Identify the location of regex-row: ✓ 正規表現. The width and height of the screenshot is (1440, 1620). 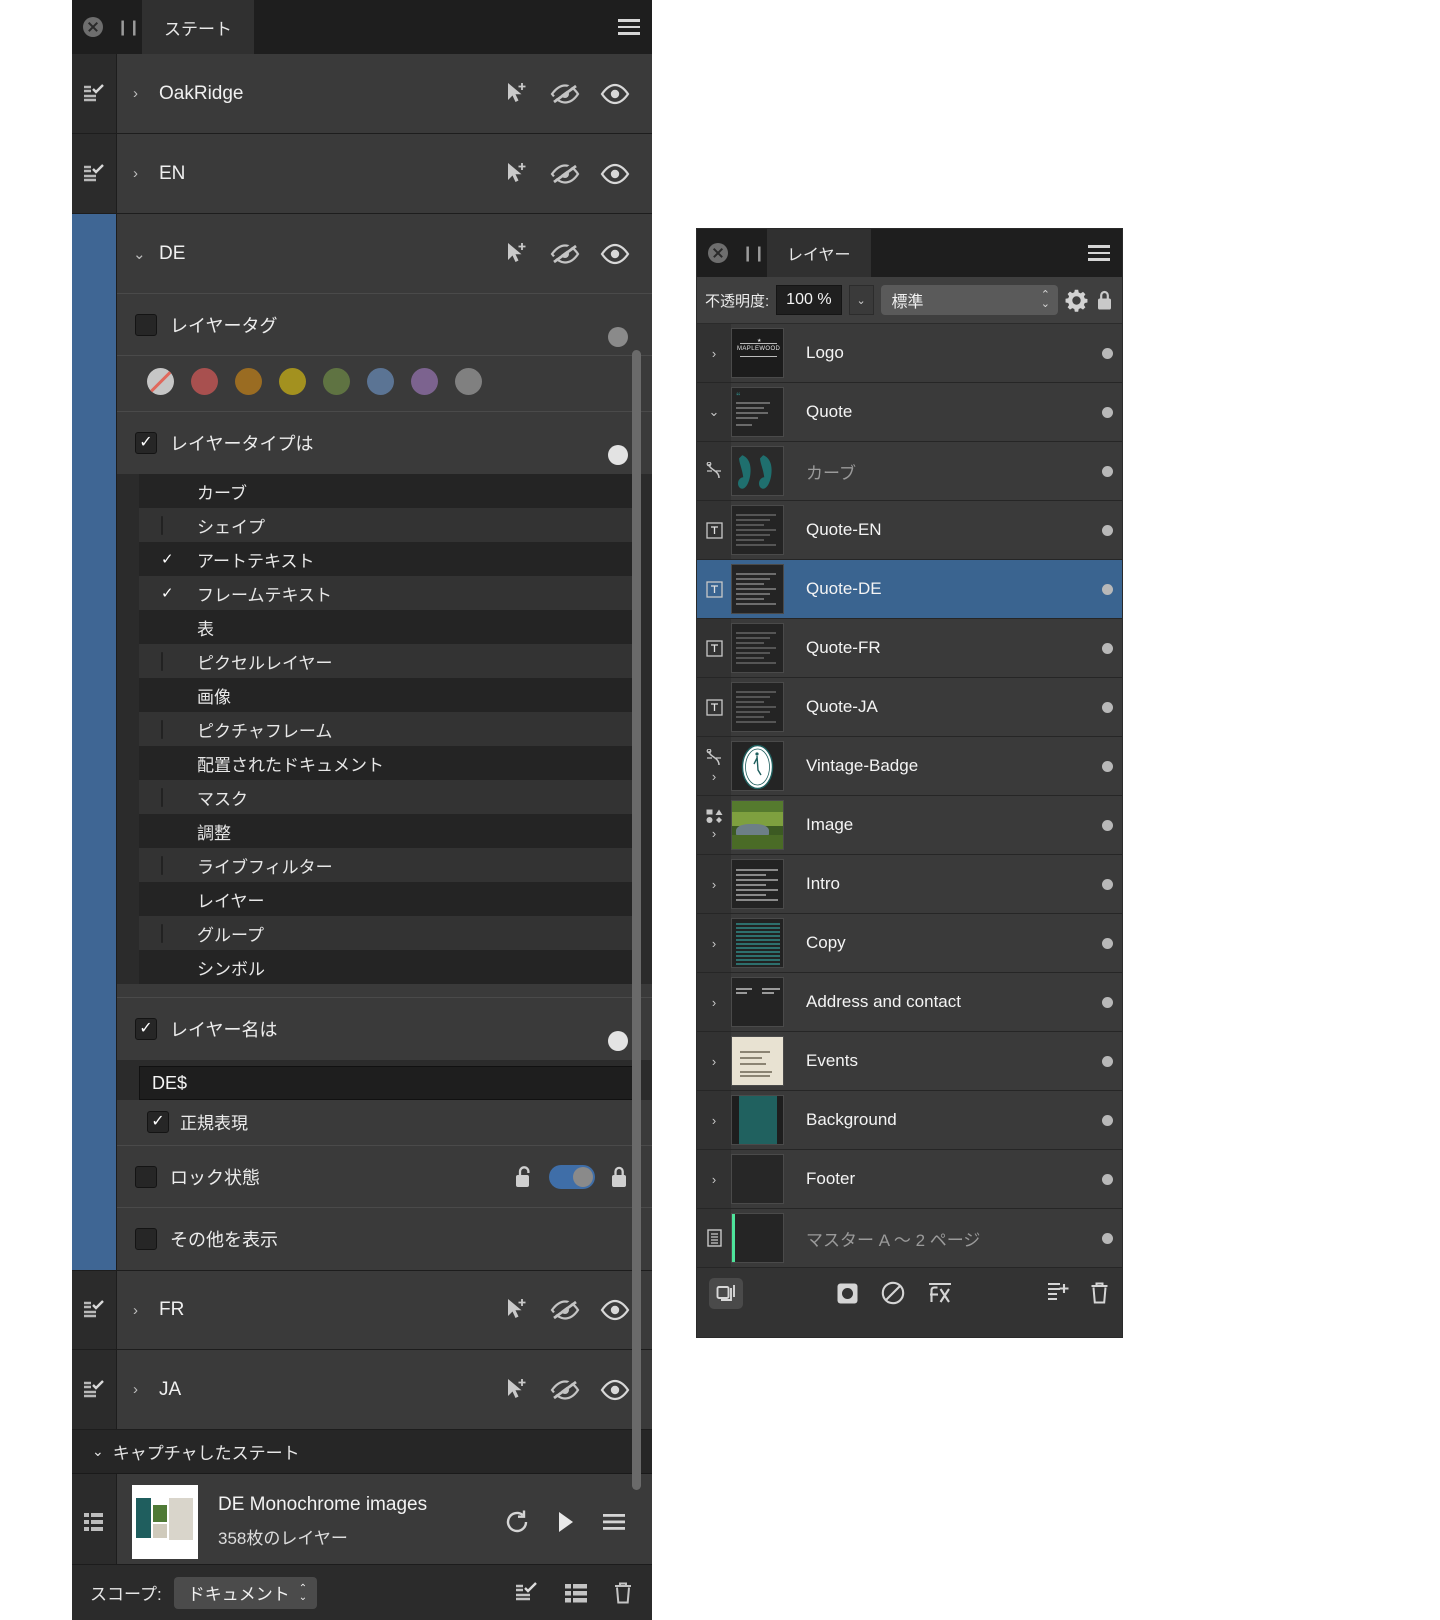
(384, 1123).